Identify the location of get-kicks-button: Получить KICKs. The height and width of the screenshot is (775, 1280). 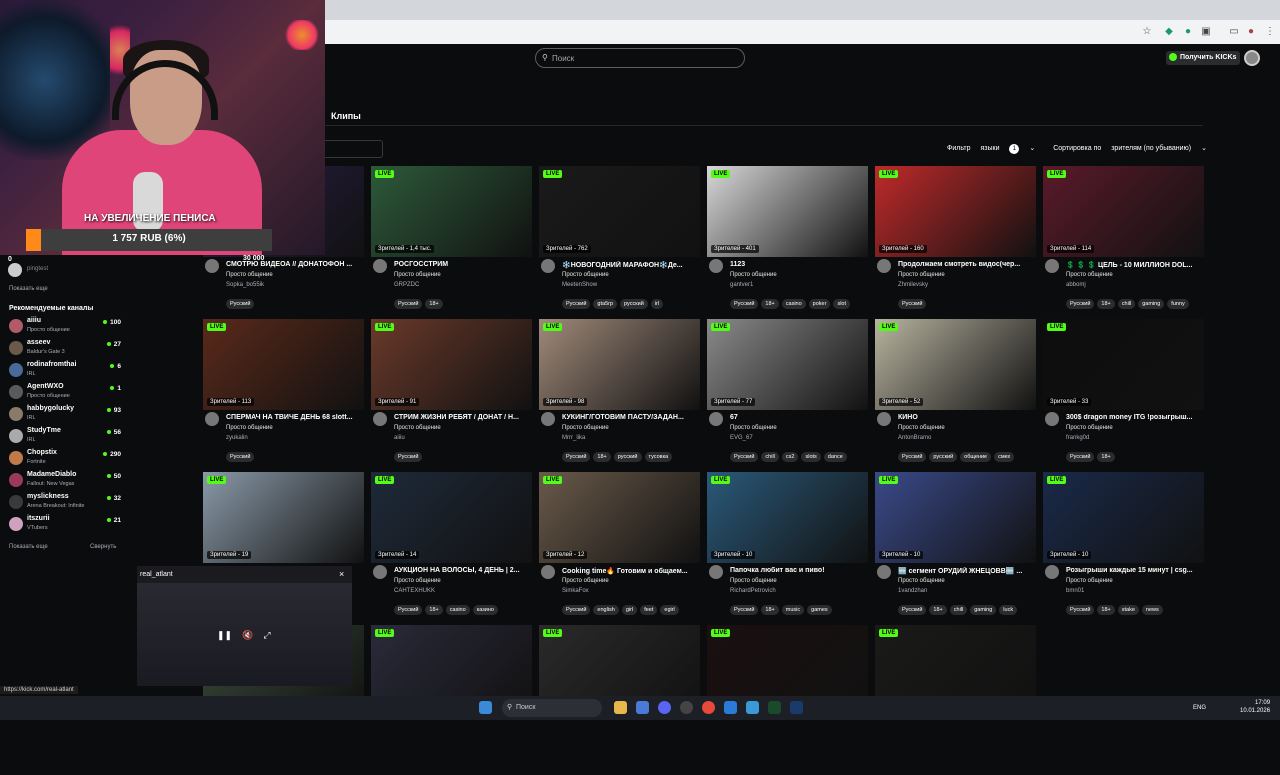
(1203, 58).